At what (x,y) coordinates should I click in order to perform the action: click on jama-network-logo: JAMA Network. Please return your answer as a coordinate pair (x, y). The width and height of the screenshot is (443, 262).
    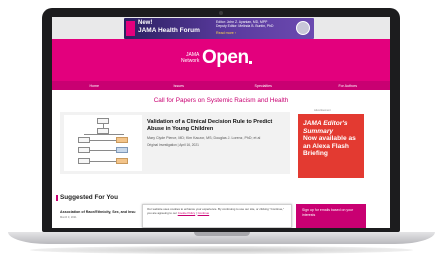
    Looking at the image, I should click on (190, 58).